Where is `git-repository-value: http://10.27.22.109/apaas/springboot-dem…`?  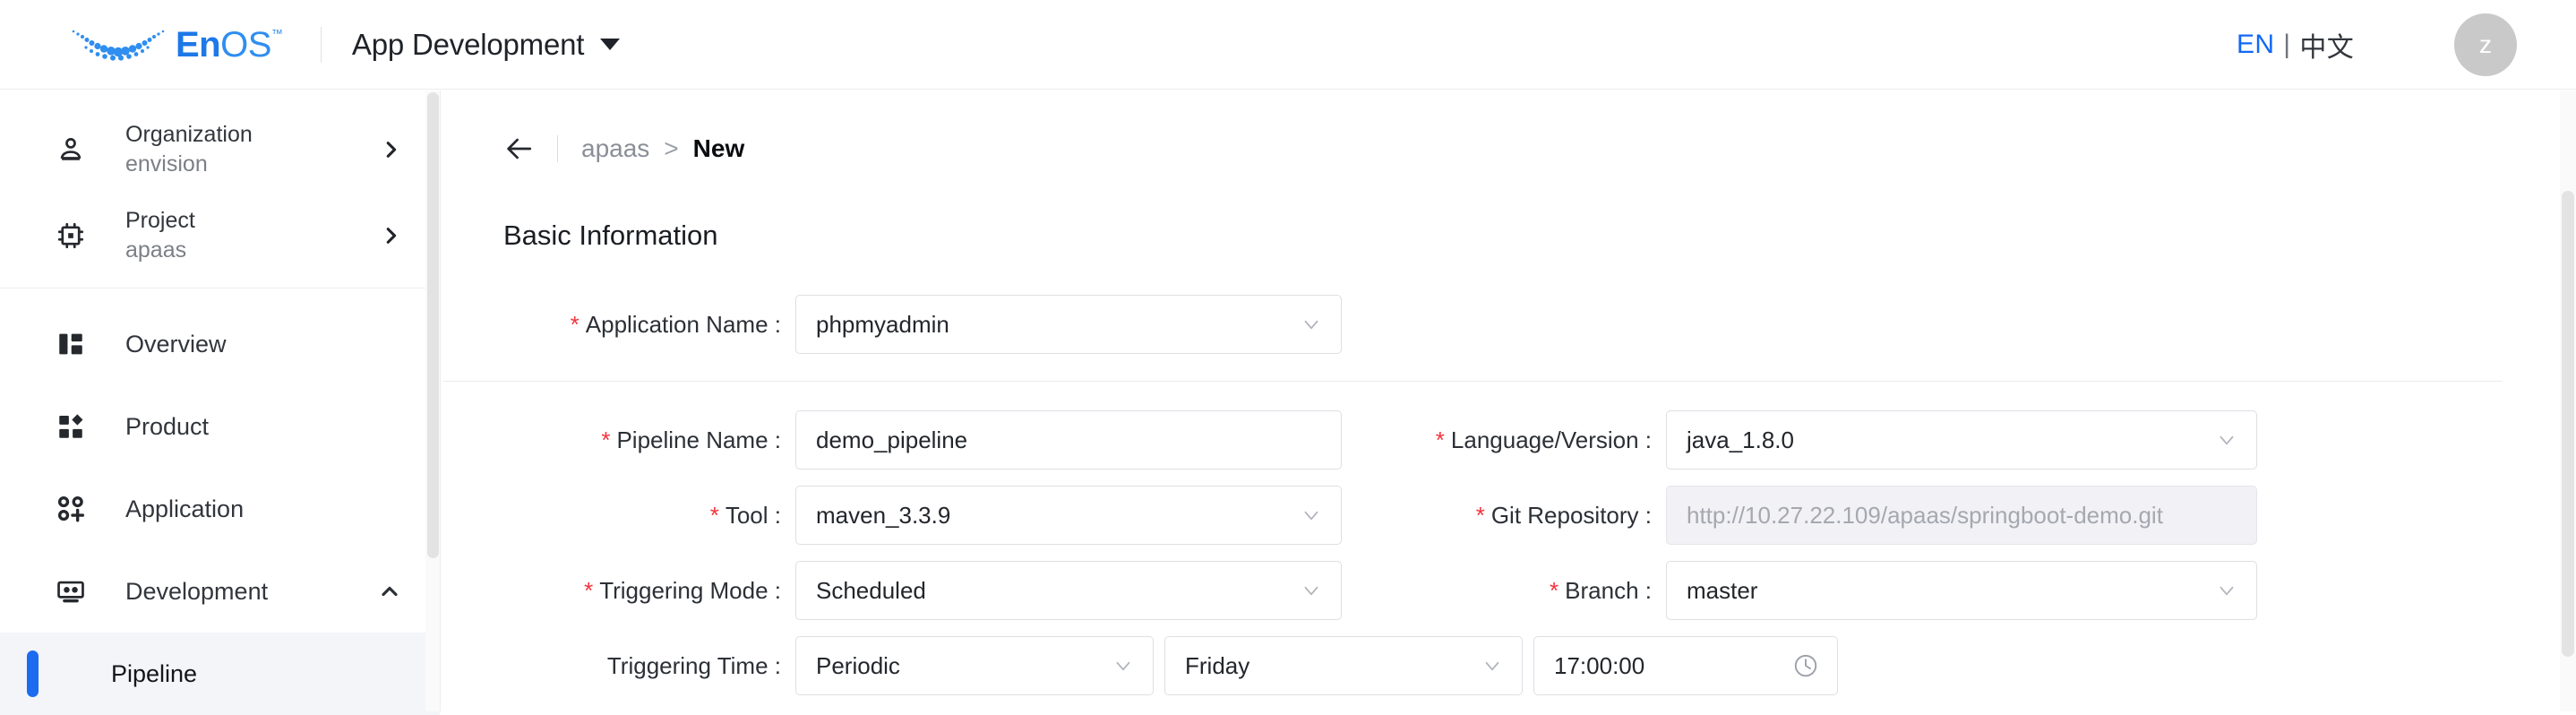 git-repository-value: http://10.27.22.109/apaas/springboot-dem… is located at coordinates (1925, 515).